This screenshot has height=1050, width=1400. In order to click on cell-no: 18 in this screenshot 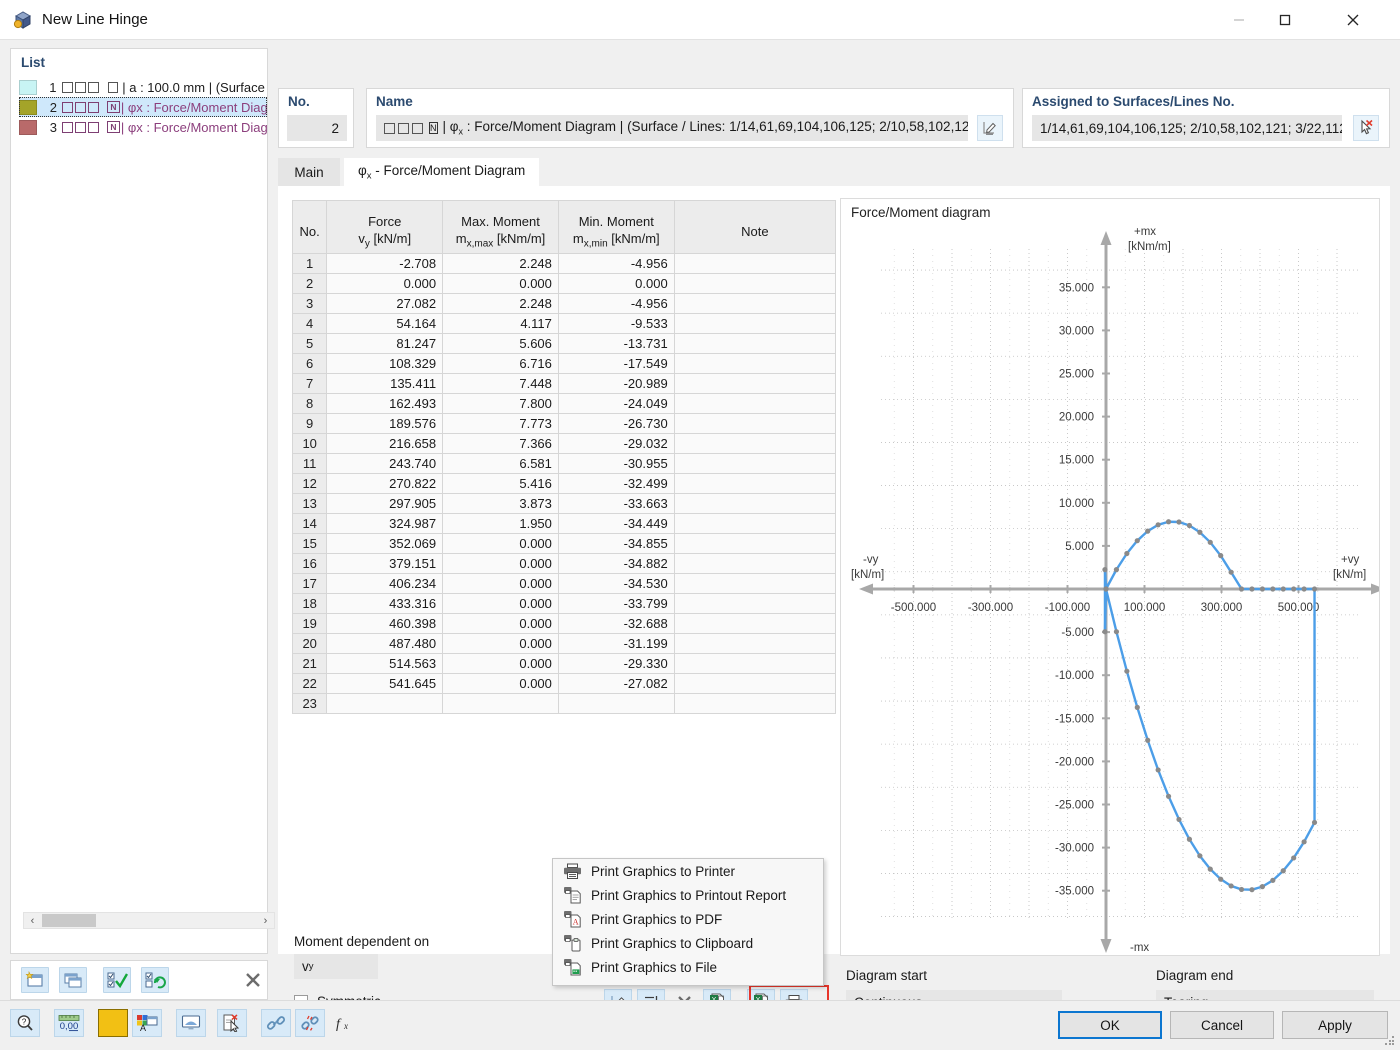, I will do `click(309, 603)`.